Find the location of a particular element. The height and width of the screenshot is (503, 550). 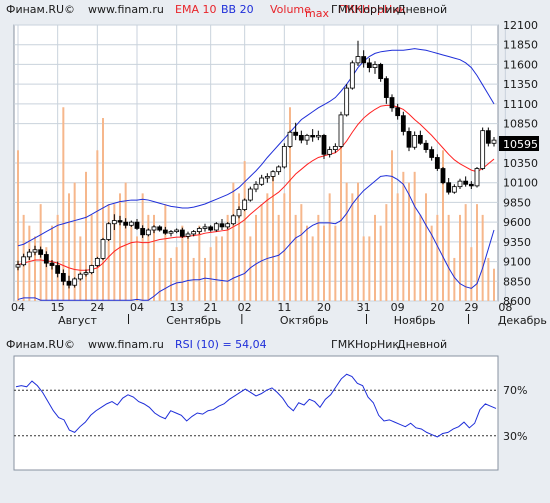

price-tick-label: 9850 is located at coordinates (517, 202).